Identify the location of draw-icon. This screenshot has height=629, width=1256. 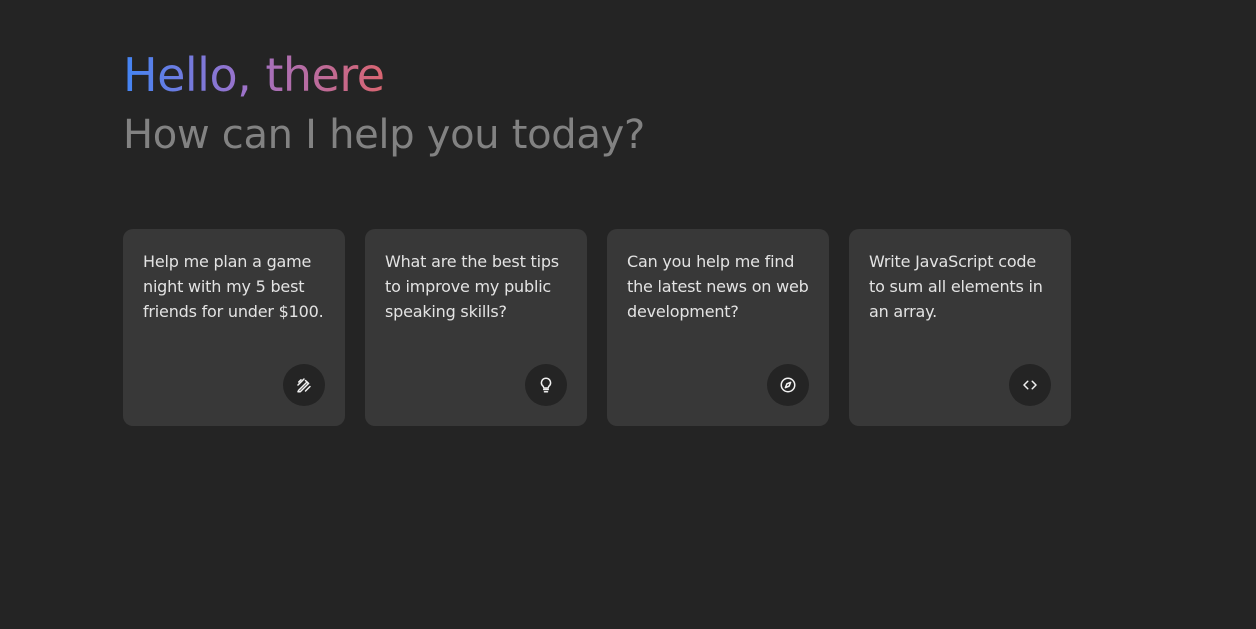
(304, 385).